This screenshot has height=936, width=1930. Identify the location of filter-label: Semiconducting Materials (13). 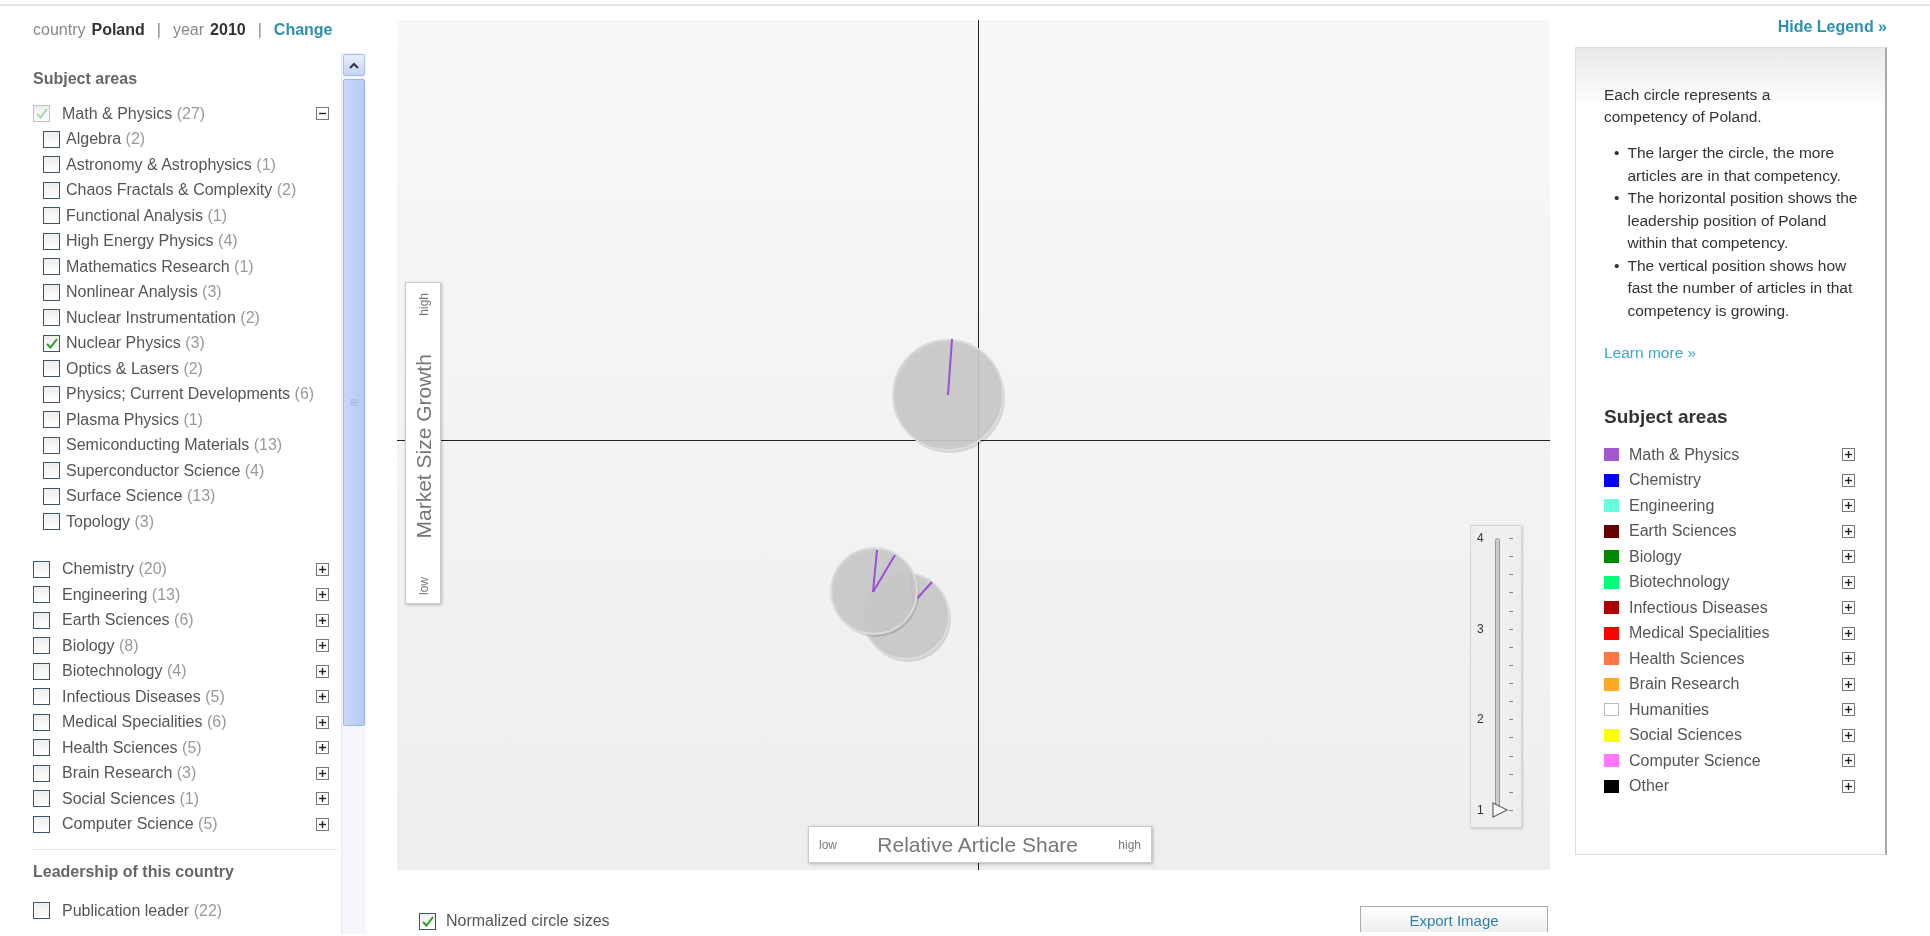
(175, 445).